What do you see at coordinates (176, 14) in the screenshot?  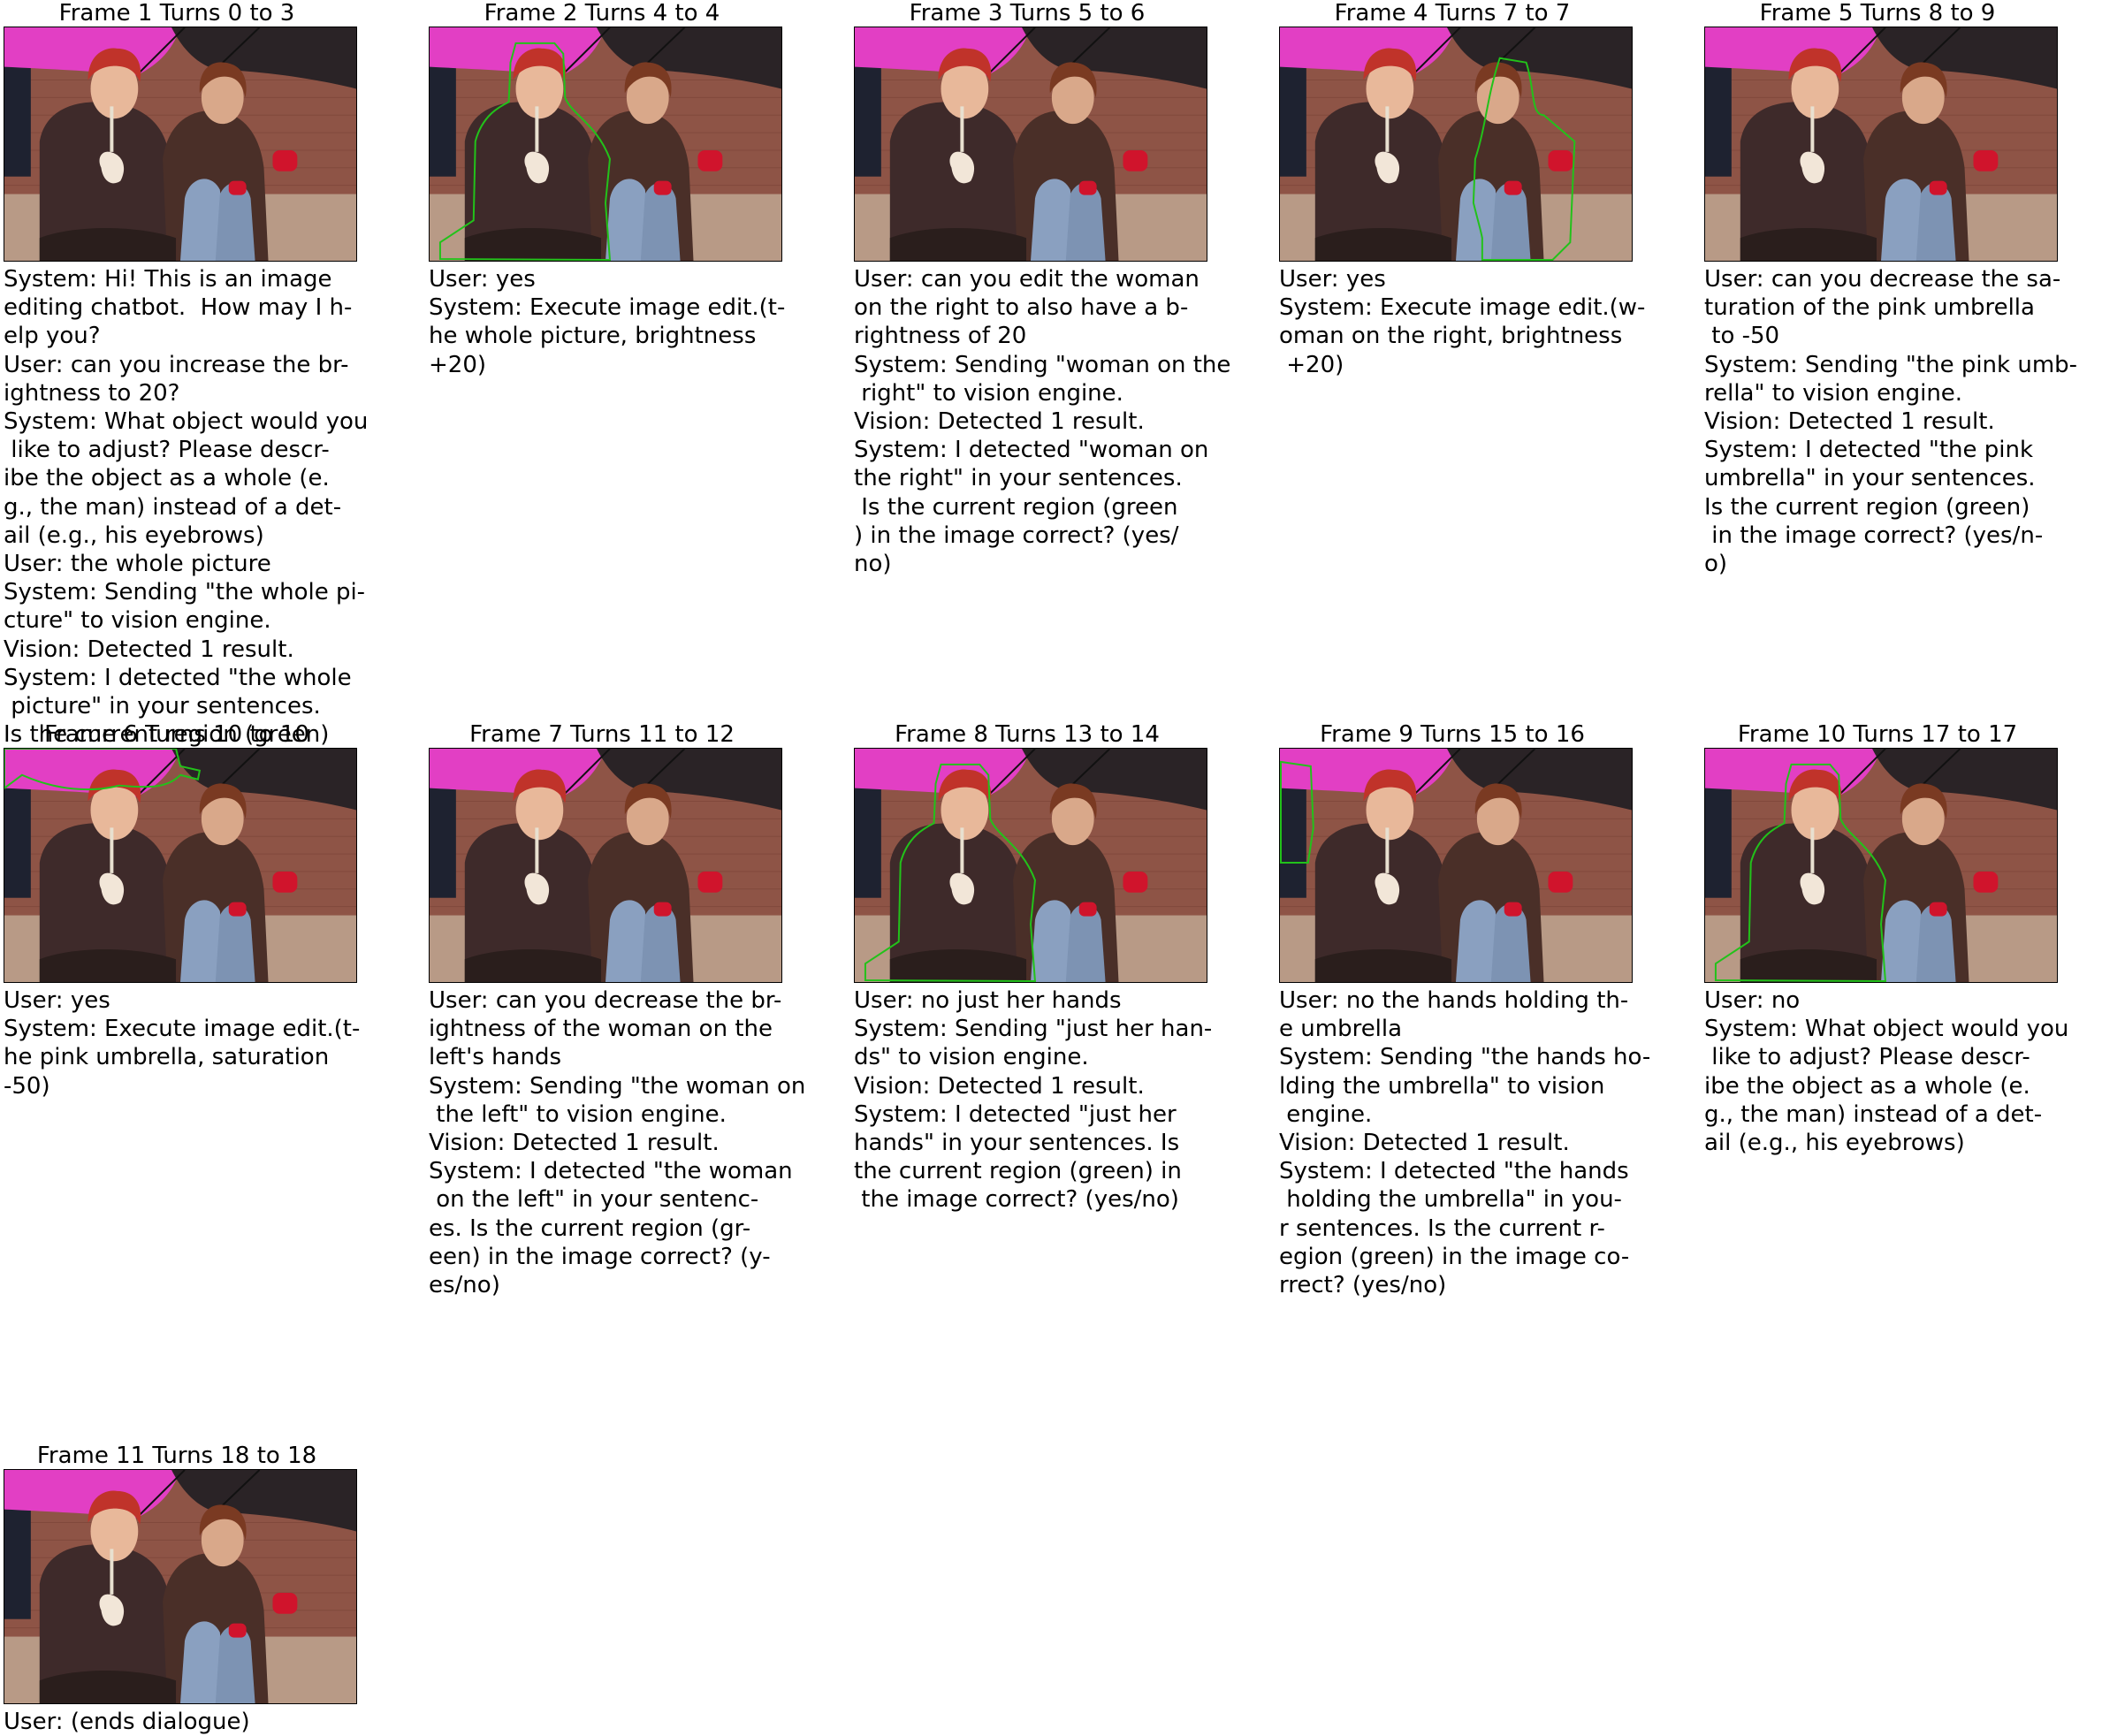 I see `frame-title: Frame 1 Turns 0 to 3` at bounding box center [176, 14].